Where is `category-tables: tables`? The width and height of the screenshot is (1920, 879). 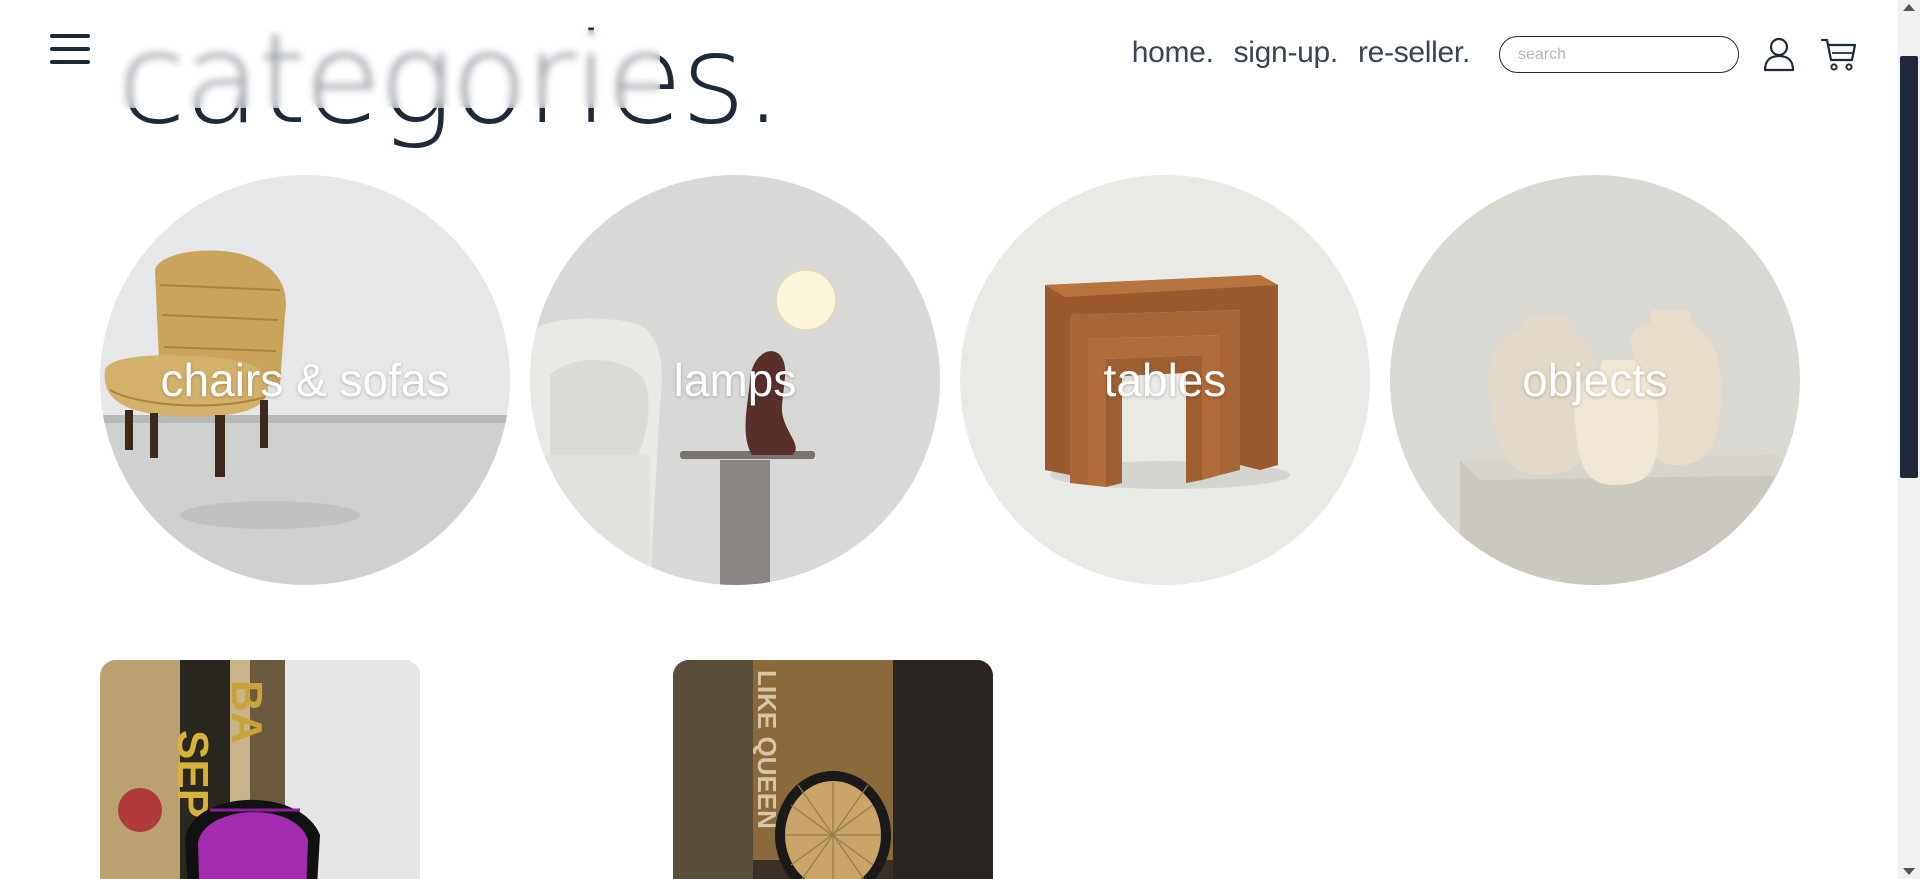
category-tables: tables is located at coordinates (1165, 380).